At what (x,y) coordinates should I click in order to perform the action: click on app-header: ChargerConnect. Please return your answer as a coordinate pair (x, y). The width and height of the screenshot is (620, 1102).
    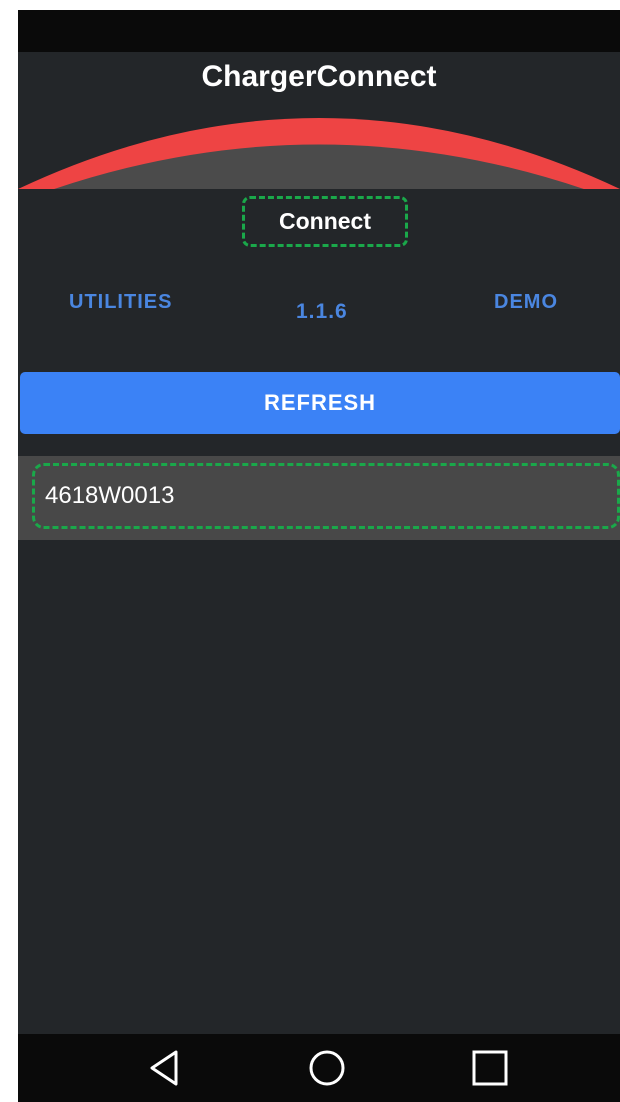
    Looking at the image, I should click on (319, 120).